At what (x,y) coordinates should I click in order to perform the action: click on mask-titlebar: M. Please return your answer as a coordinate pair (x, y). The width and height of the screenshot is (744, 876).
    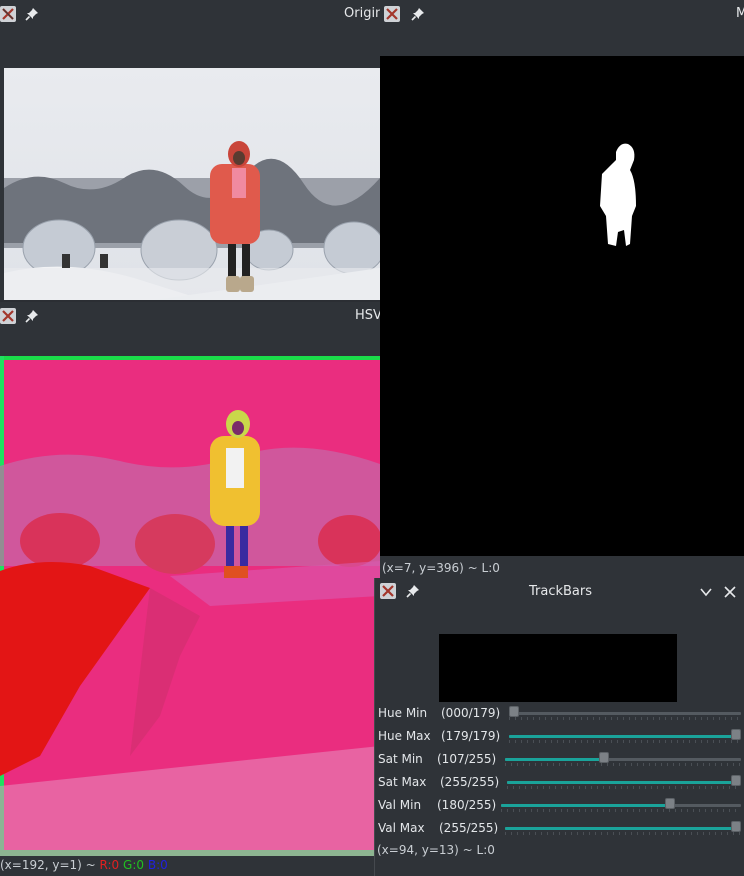
    Looking at the image, I should click on (562, 14).